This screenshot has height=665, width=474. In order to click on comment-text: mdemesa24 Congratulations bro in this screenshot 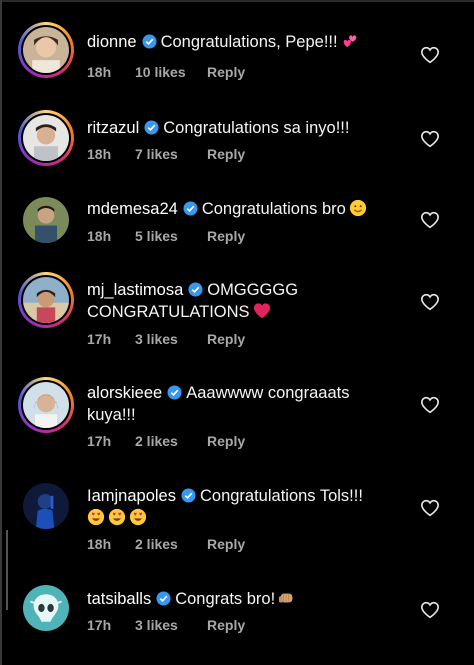, I will do `click(227, 209)`.